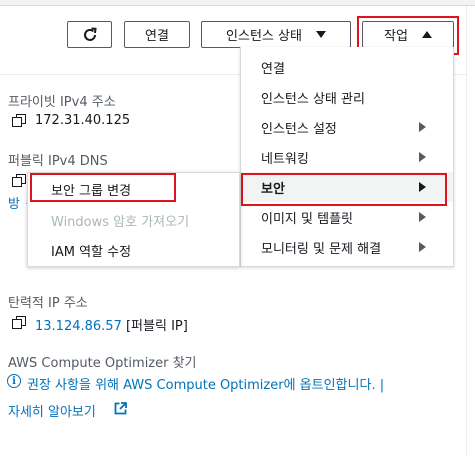 The image size is (475, 456). I want to click on menu-item-images-templates: 이미지 및 템플릿, so click(347, 217).